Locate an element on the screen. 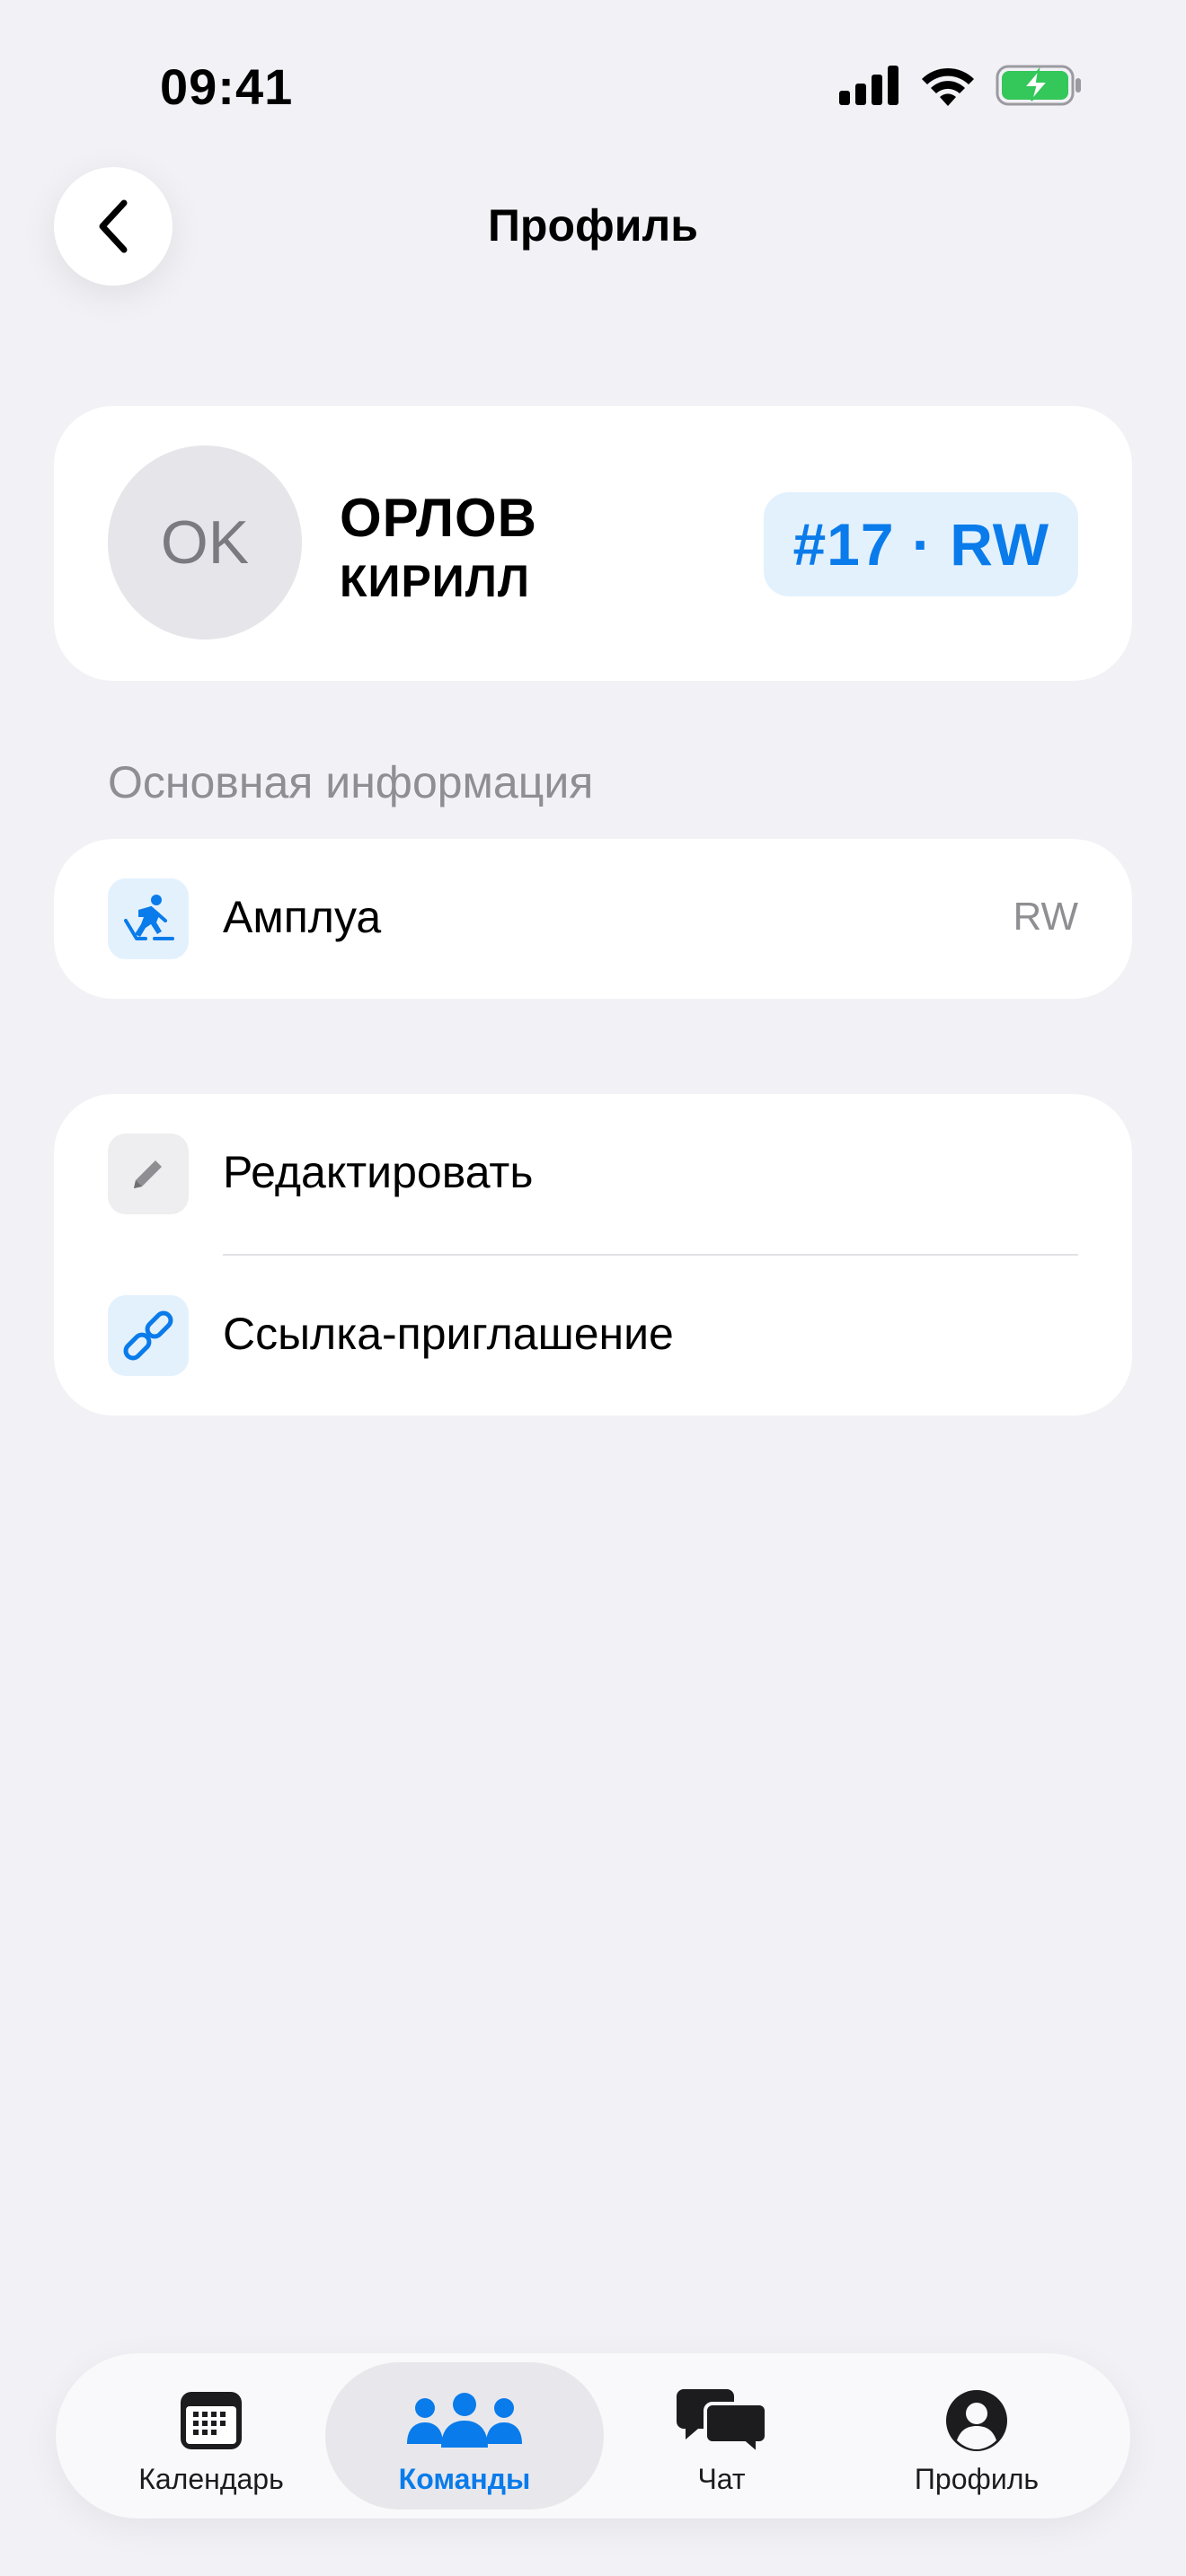 The height and width of the screenshot is (2576, 1186). profile-icon is located at coordinates (976, 2421).